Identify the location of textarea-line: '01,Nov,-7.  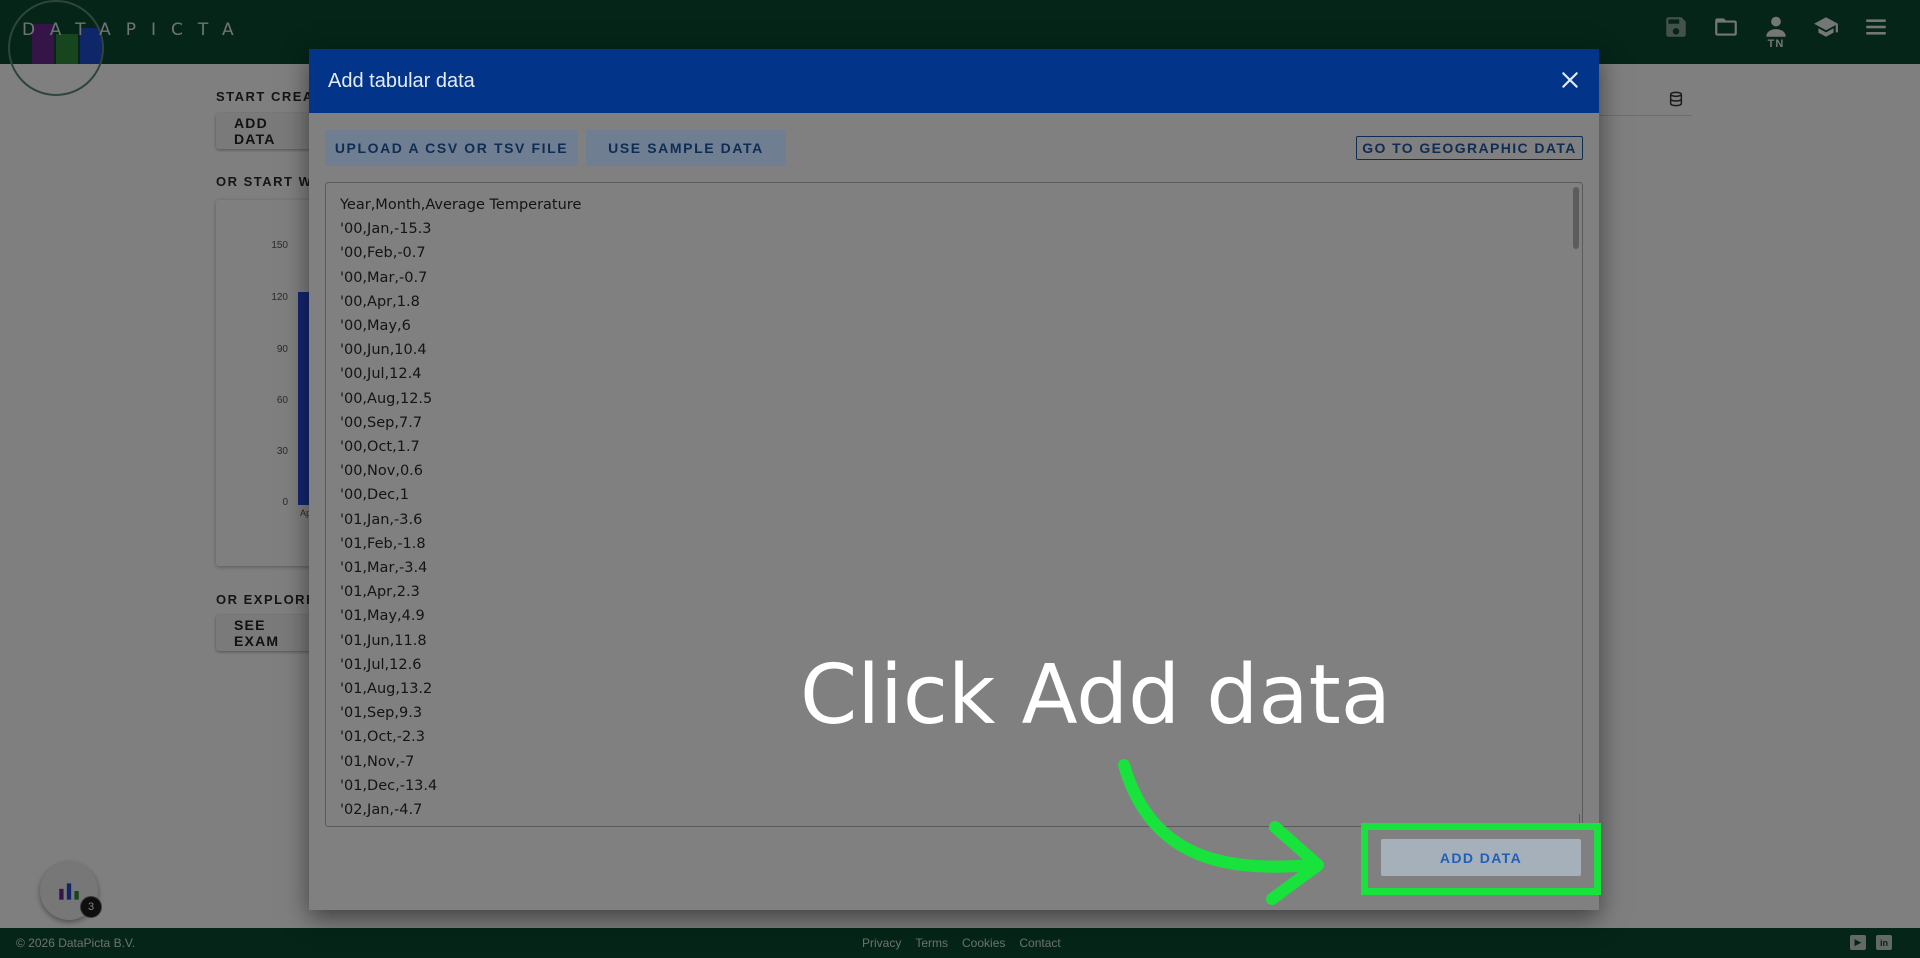
(377, 761).